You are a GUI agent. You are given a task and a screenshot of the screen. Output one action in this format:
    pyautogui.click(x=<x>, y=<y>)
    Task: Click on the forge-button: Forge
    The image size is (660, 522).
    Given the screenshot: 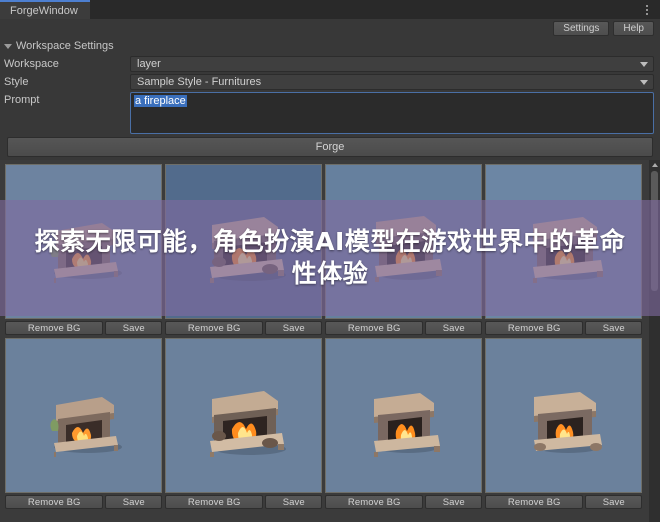 What is the action you would take?
    pyautogui.click(x=330, y=147)
    